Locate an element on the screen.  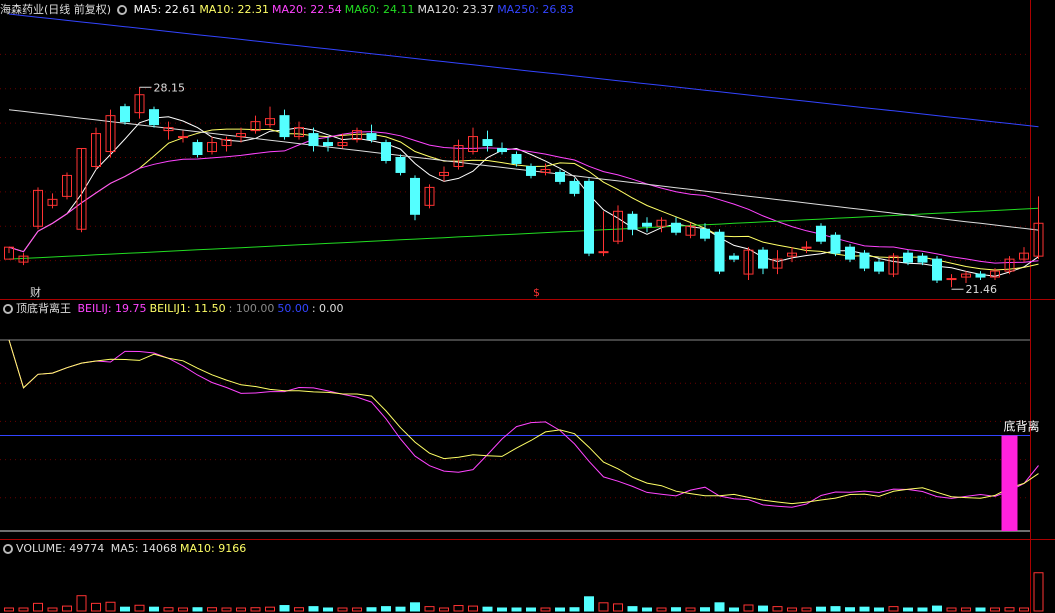
indicator-label-0: BEILIJ: 19.75 is located at coordinates (112, 308).